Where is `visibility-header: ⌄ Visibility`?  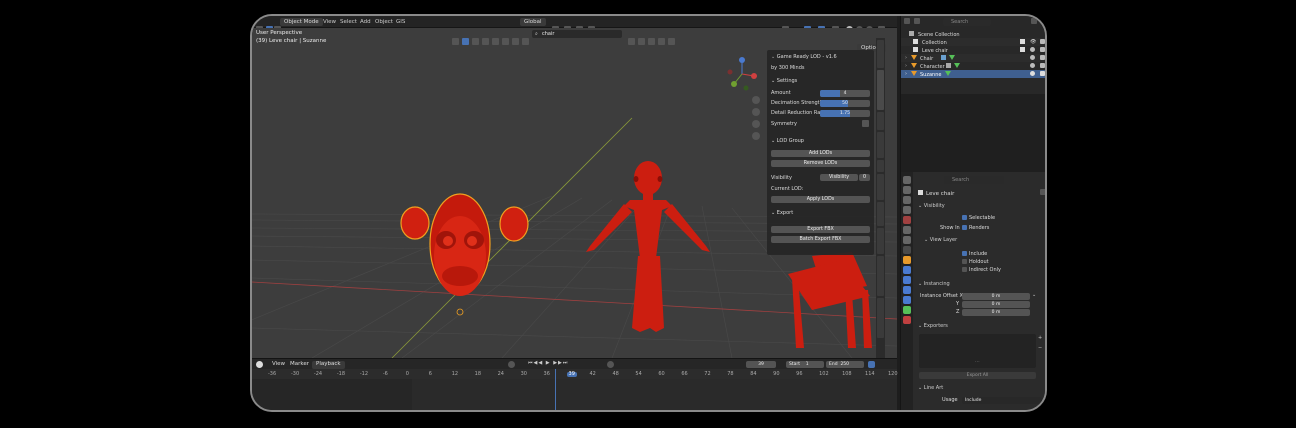
visibility-header: ⌄ Visibility is located at coordinates (931, 206).